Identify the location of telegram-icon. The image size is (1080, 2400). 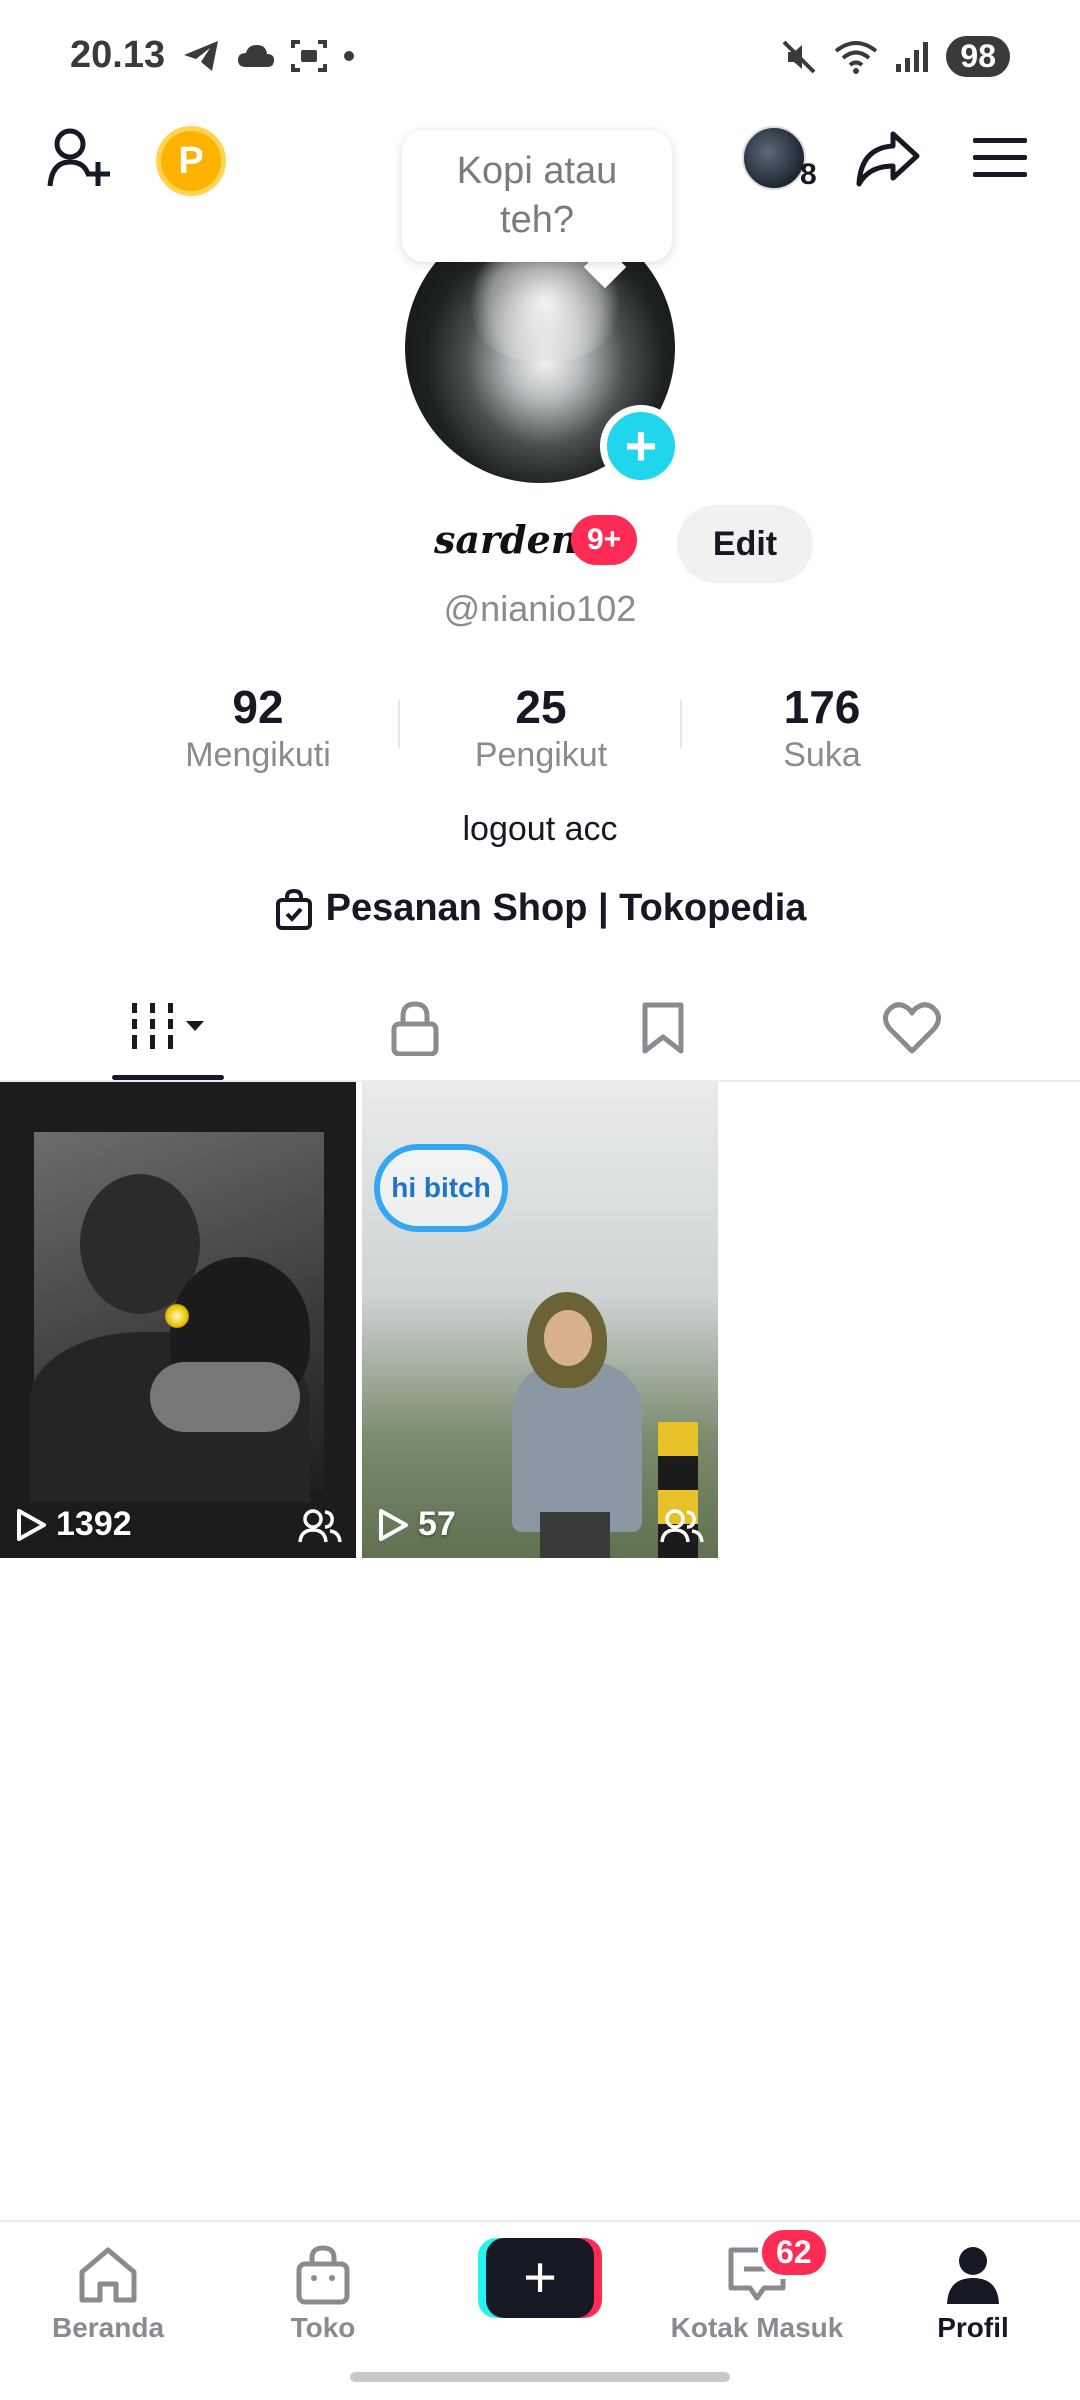
(201, 56).